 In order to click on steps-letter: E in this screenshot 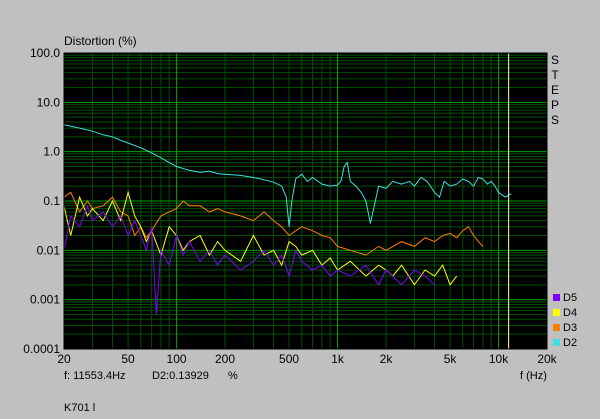, I will do `click(554, 90)`.